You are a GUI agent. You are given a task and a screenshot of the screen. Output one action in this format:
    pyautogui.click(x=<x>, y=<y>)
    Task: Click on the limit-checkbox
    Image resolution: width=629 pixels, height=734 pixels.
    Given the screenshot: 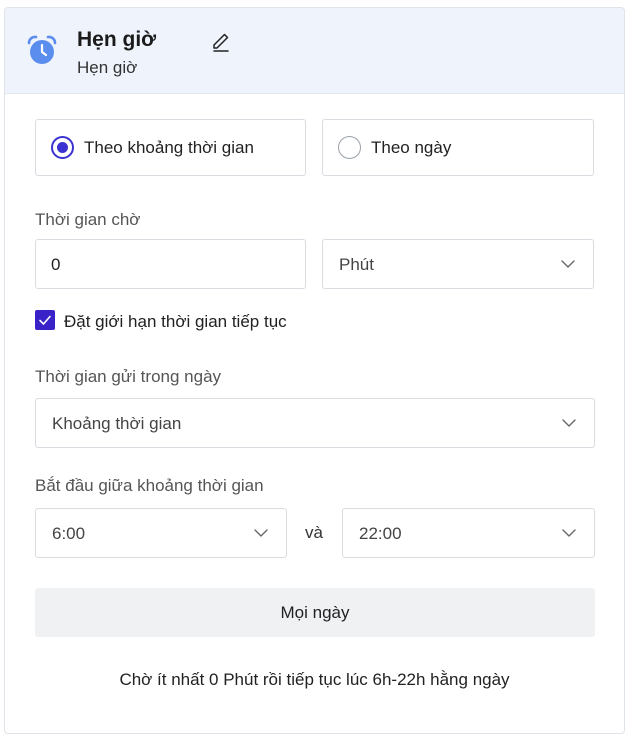 What is the action you would take?
    pyautogui.click(x=45, y=320)
    